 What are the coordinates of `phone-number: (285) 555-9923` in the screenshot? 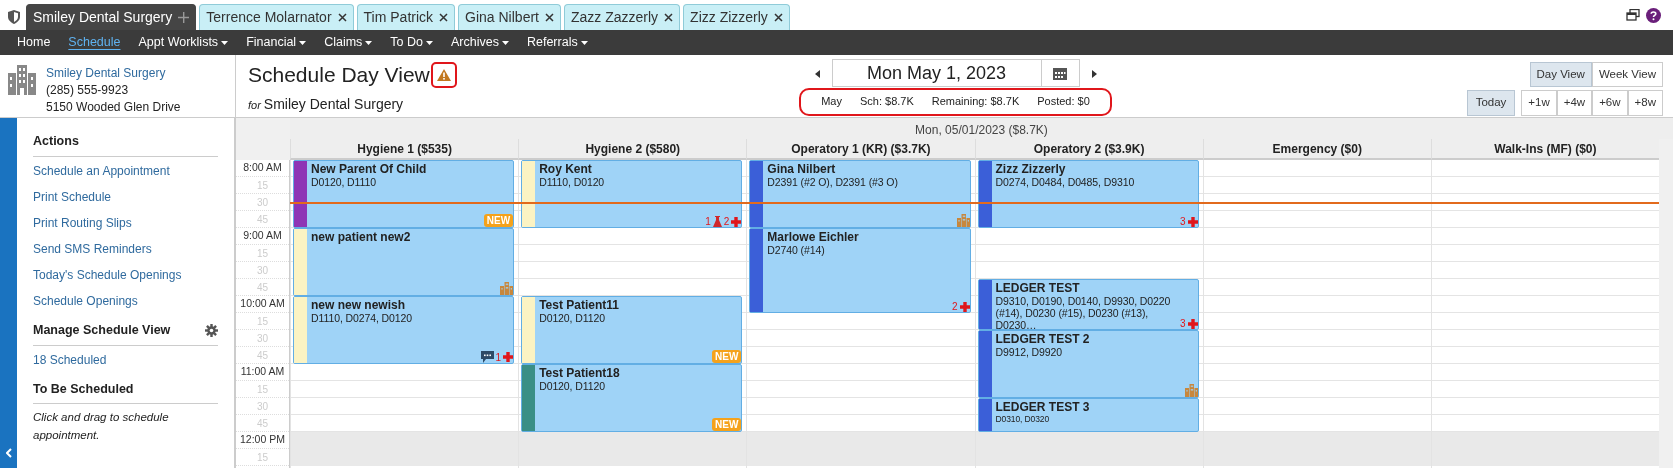 It's located at (88, 90).